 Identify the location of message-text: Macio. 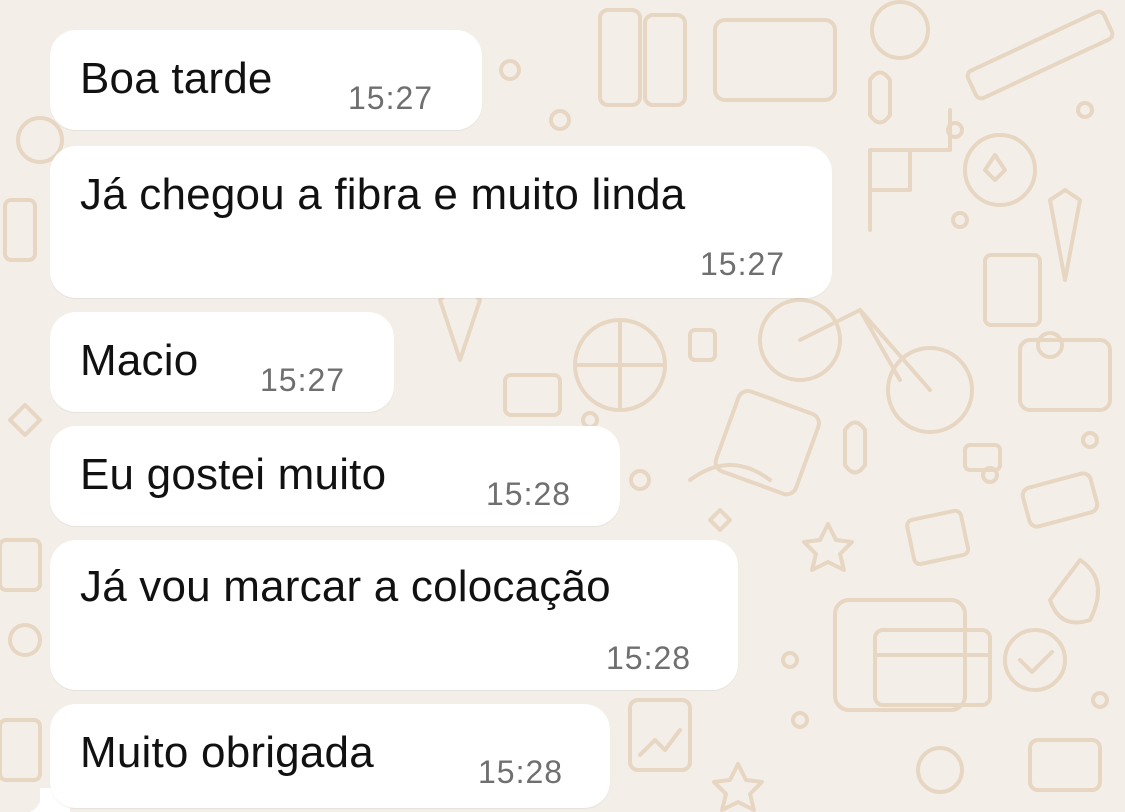
(139, 360).